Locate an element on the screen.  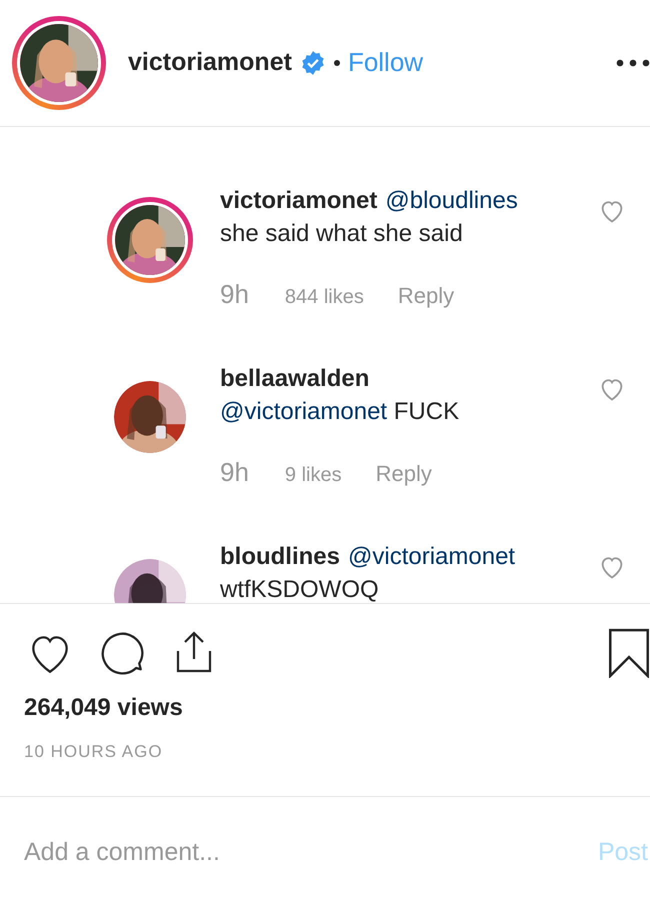
bookmark-icon is located at coordinates (629, 653).